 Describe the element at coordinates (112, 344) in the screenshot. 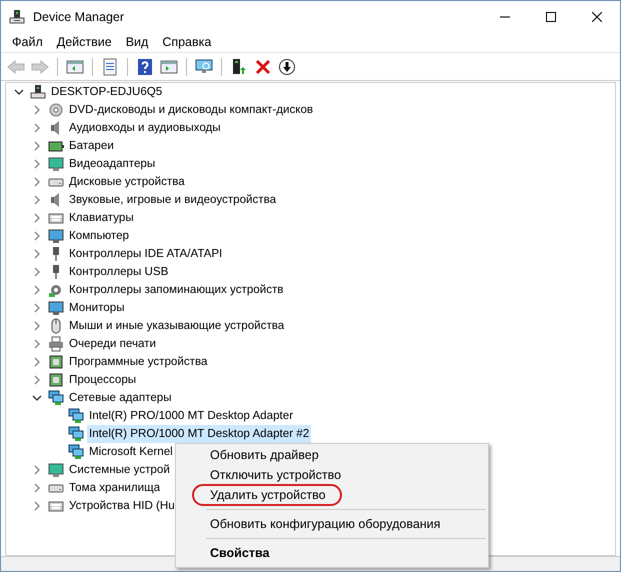

I see `tree-item: Очереди печати` at that location.